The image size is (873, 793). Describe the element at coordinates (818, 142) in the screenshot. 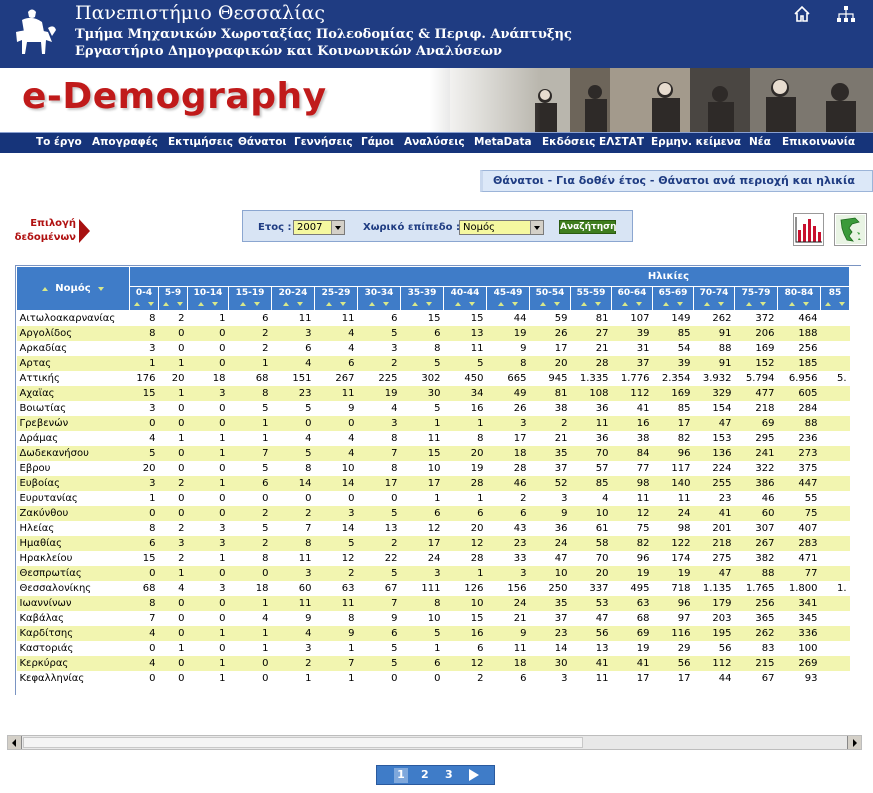

I see `menu-item-contact: Επικοινωνία` at that location.